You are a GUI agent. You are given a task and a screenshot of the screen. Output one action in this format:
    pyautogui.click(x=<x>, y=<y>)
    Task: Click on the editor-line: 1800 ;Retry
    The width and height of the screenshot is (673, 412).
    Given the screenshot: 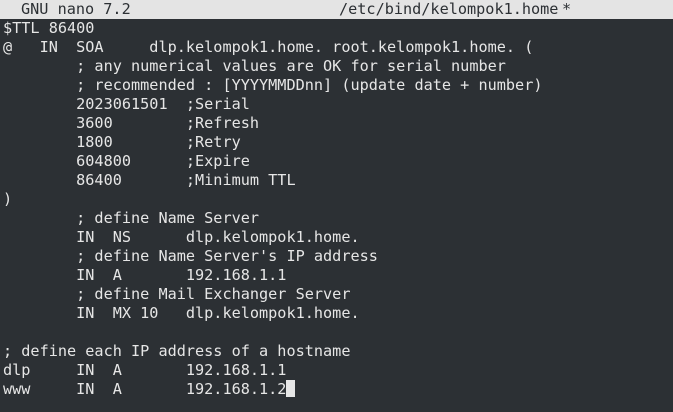 What is the action you would take?
    pyautogui.click(x=338, y=142)
    